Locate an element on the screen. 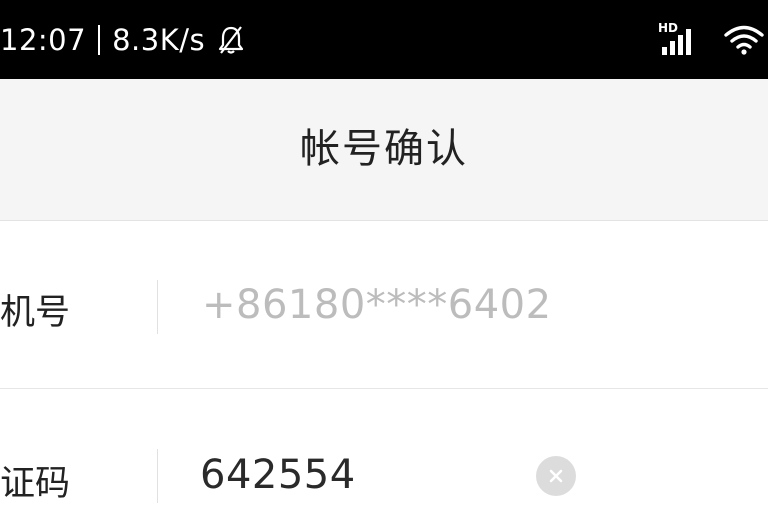  phone-divider is located at coordinates (157, 307).